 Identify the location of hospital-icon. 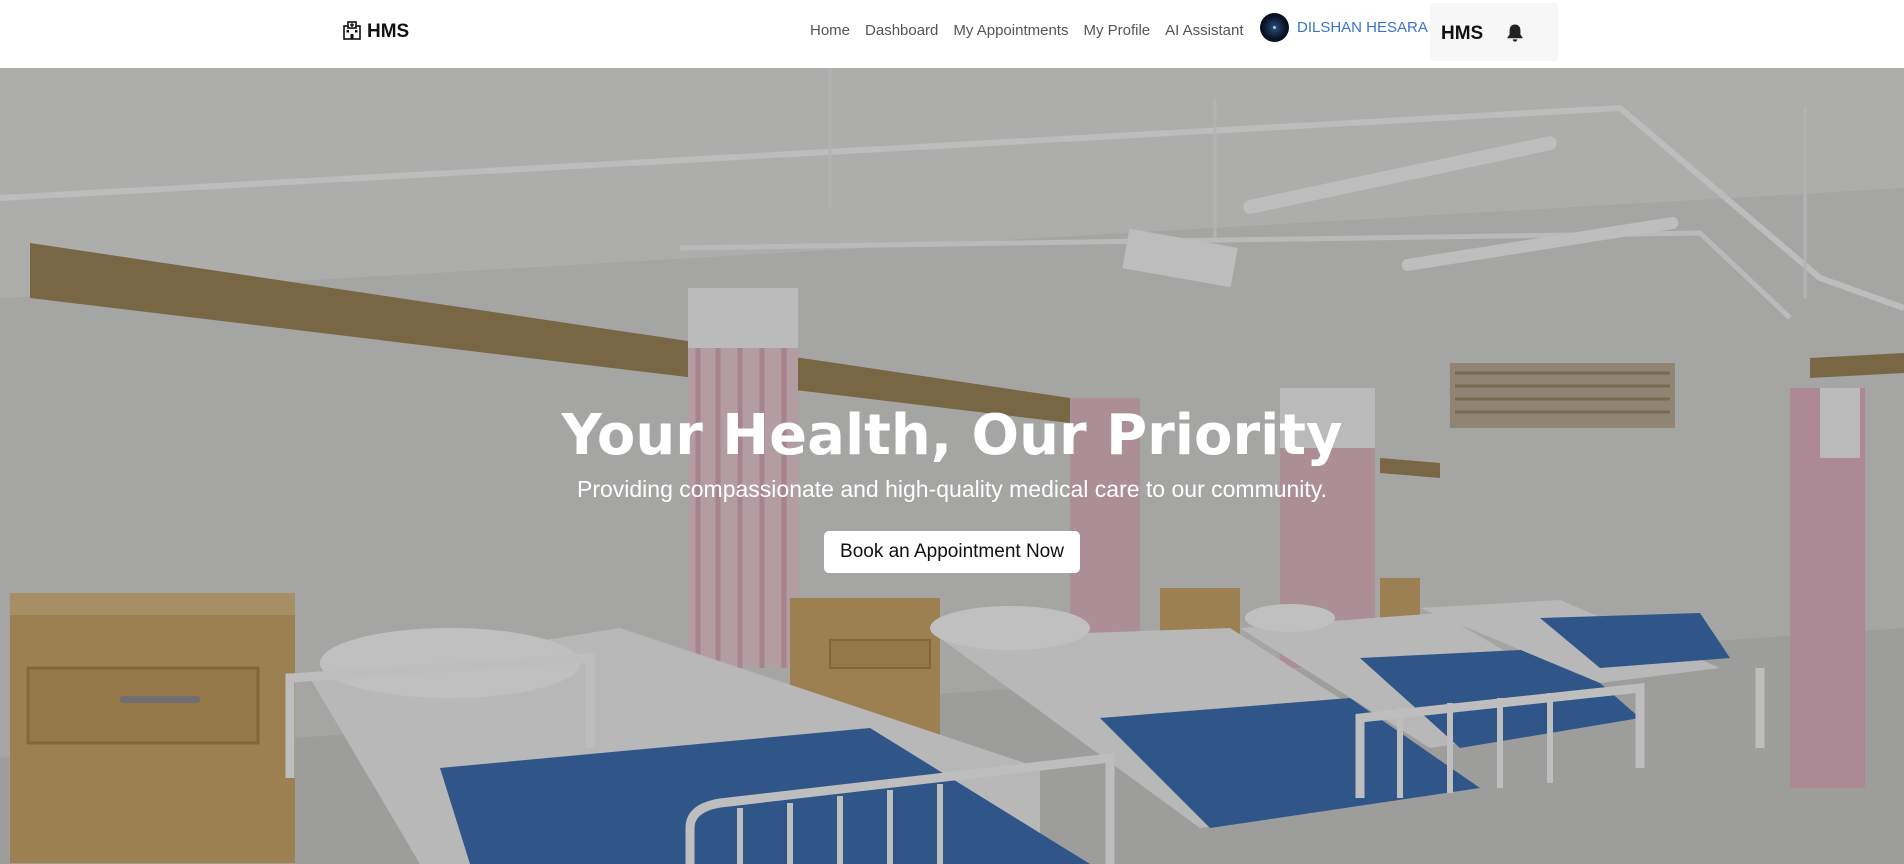
(352, 32).